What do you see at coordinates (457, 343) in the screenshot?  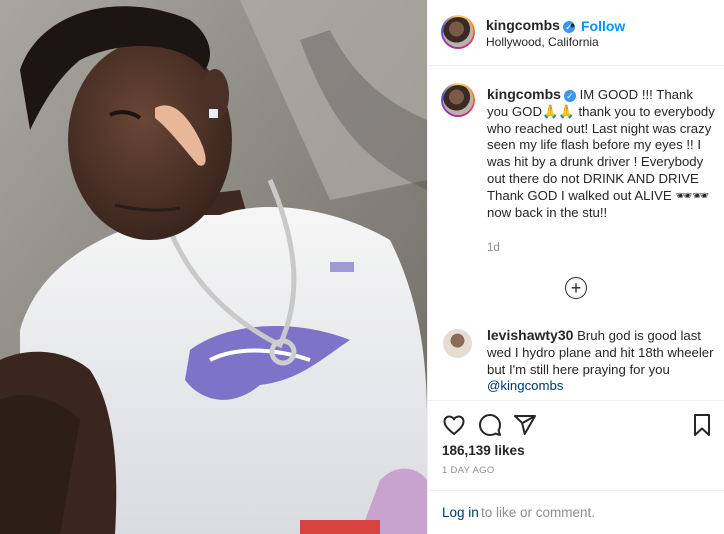 I see `comment-avatar` at bounding box center [457, 343].